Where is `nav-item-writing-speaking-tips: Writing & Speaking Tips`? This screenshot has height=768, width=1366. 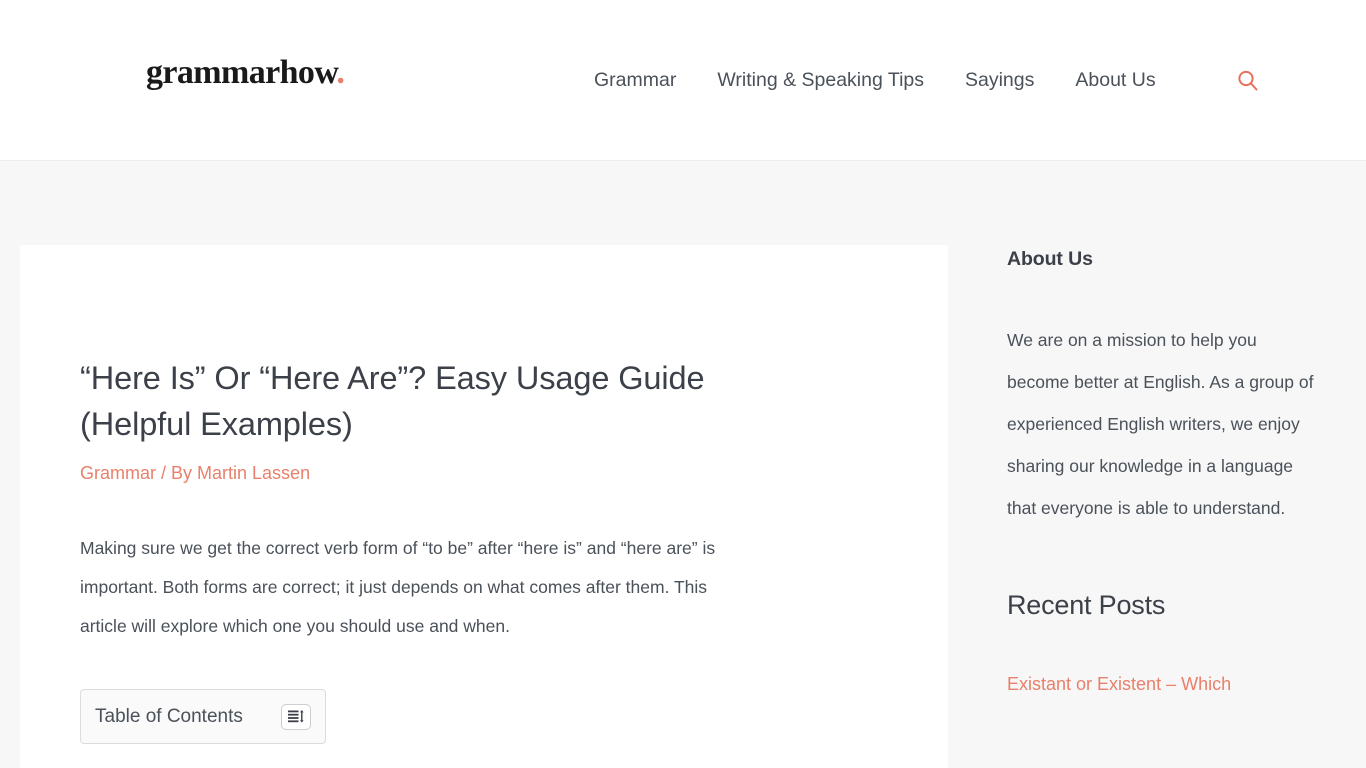 nav-item-writing-speaking-tips: Writing & Speaking Tips is located at coordinates (820, 80).